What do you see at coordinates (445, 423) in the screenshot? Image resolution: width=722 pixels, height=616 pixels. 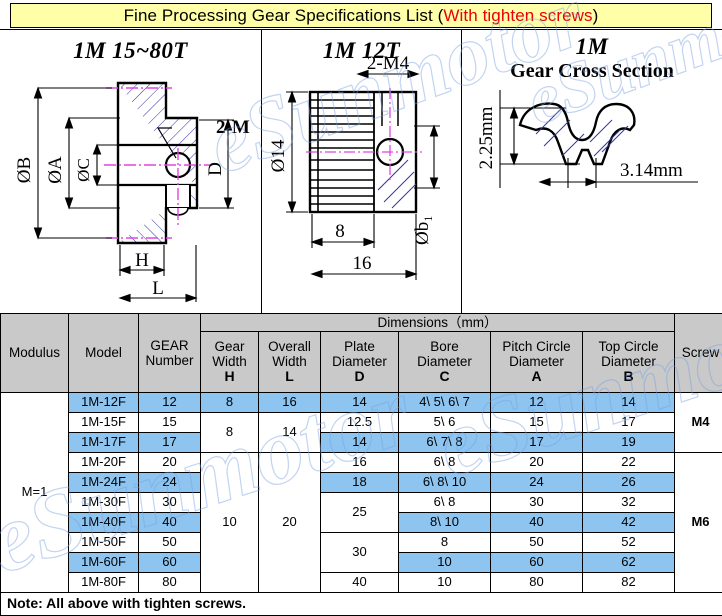 I see `cell-bore-diameter: 5\ 6` at bounding box center [445, 423].